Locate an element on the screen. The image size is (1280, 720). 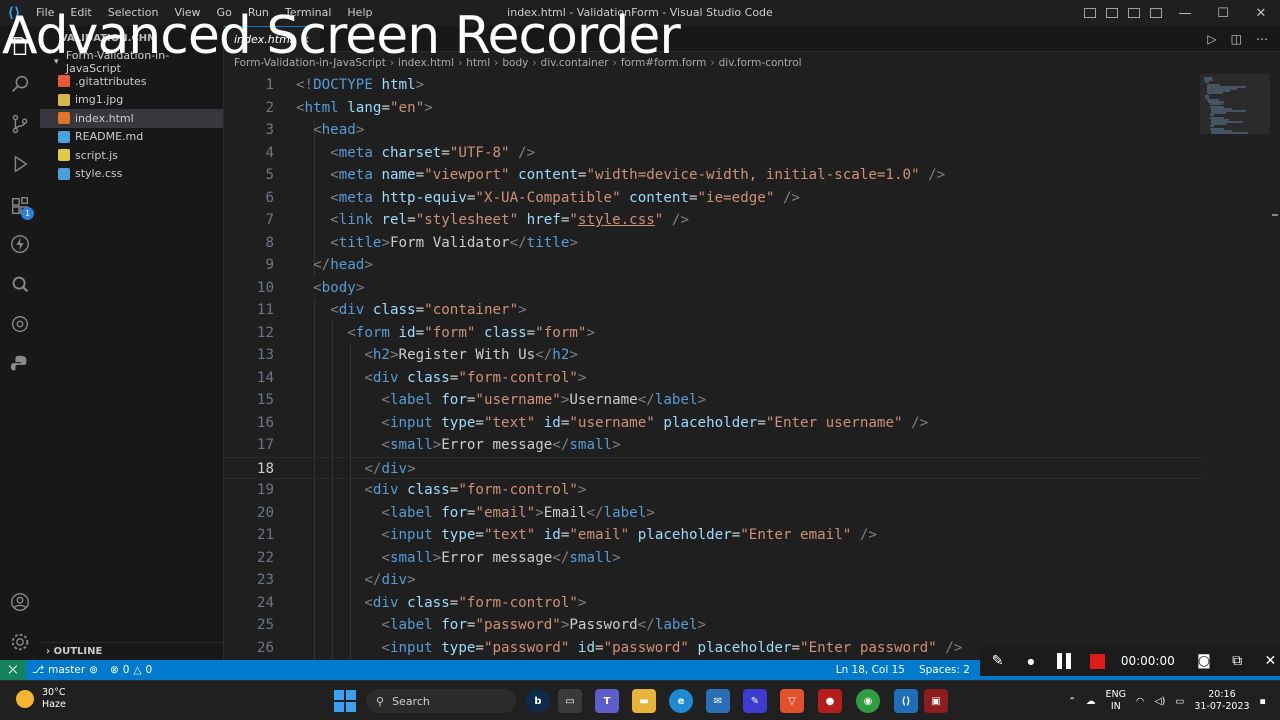
notification-icon: ▪ is located at coordinates (1263, 701).